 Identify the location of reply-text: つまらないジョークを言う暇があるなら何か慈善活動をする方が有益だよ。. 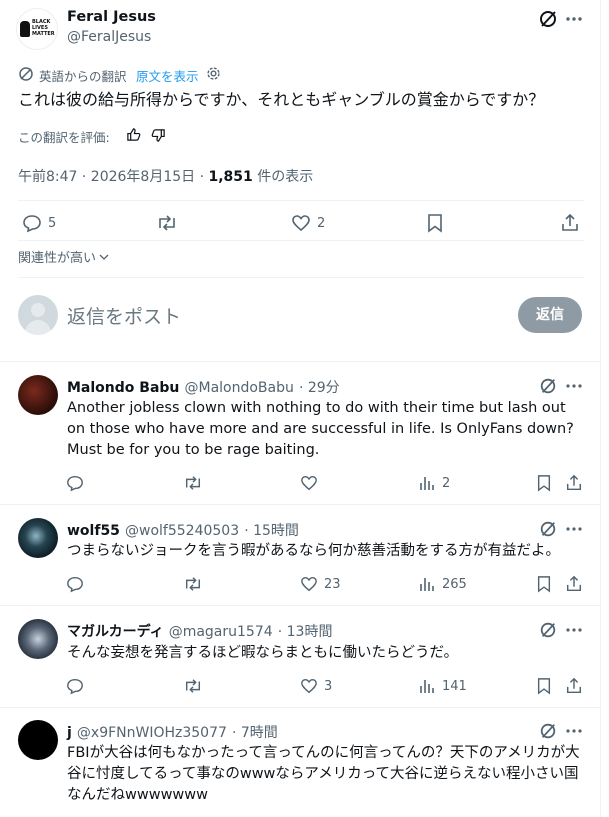
(313, 551).